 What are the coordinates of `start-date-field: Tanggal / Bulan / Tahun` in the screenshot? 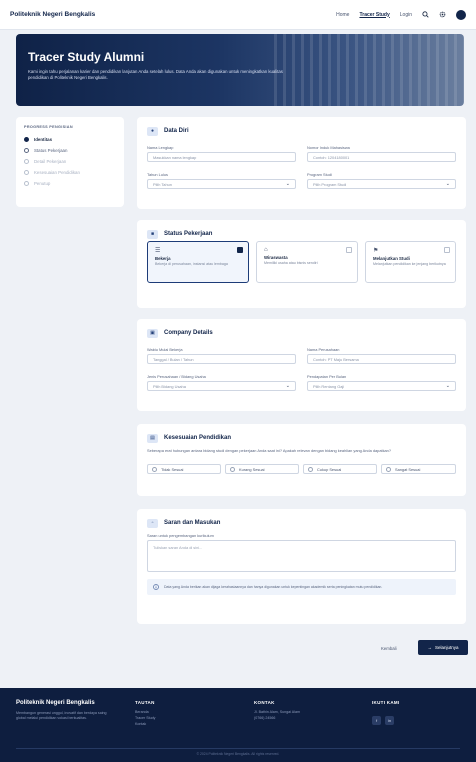 It's located at (221, 359).